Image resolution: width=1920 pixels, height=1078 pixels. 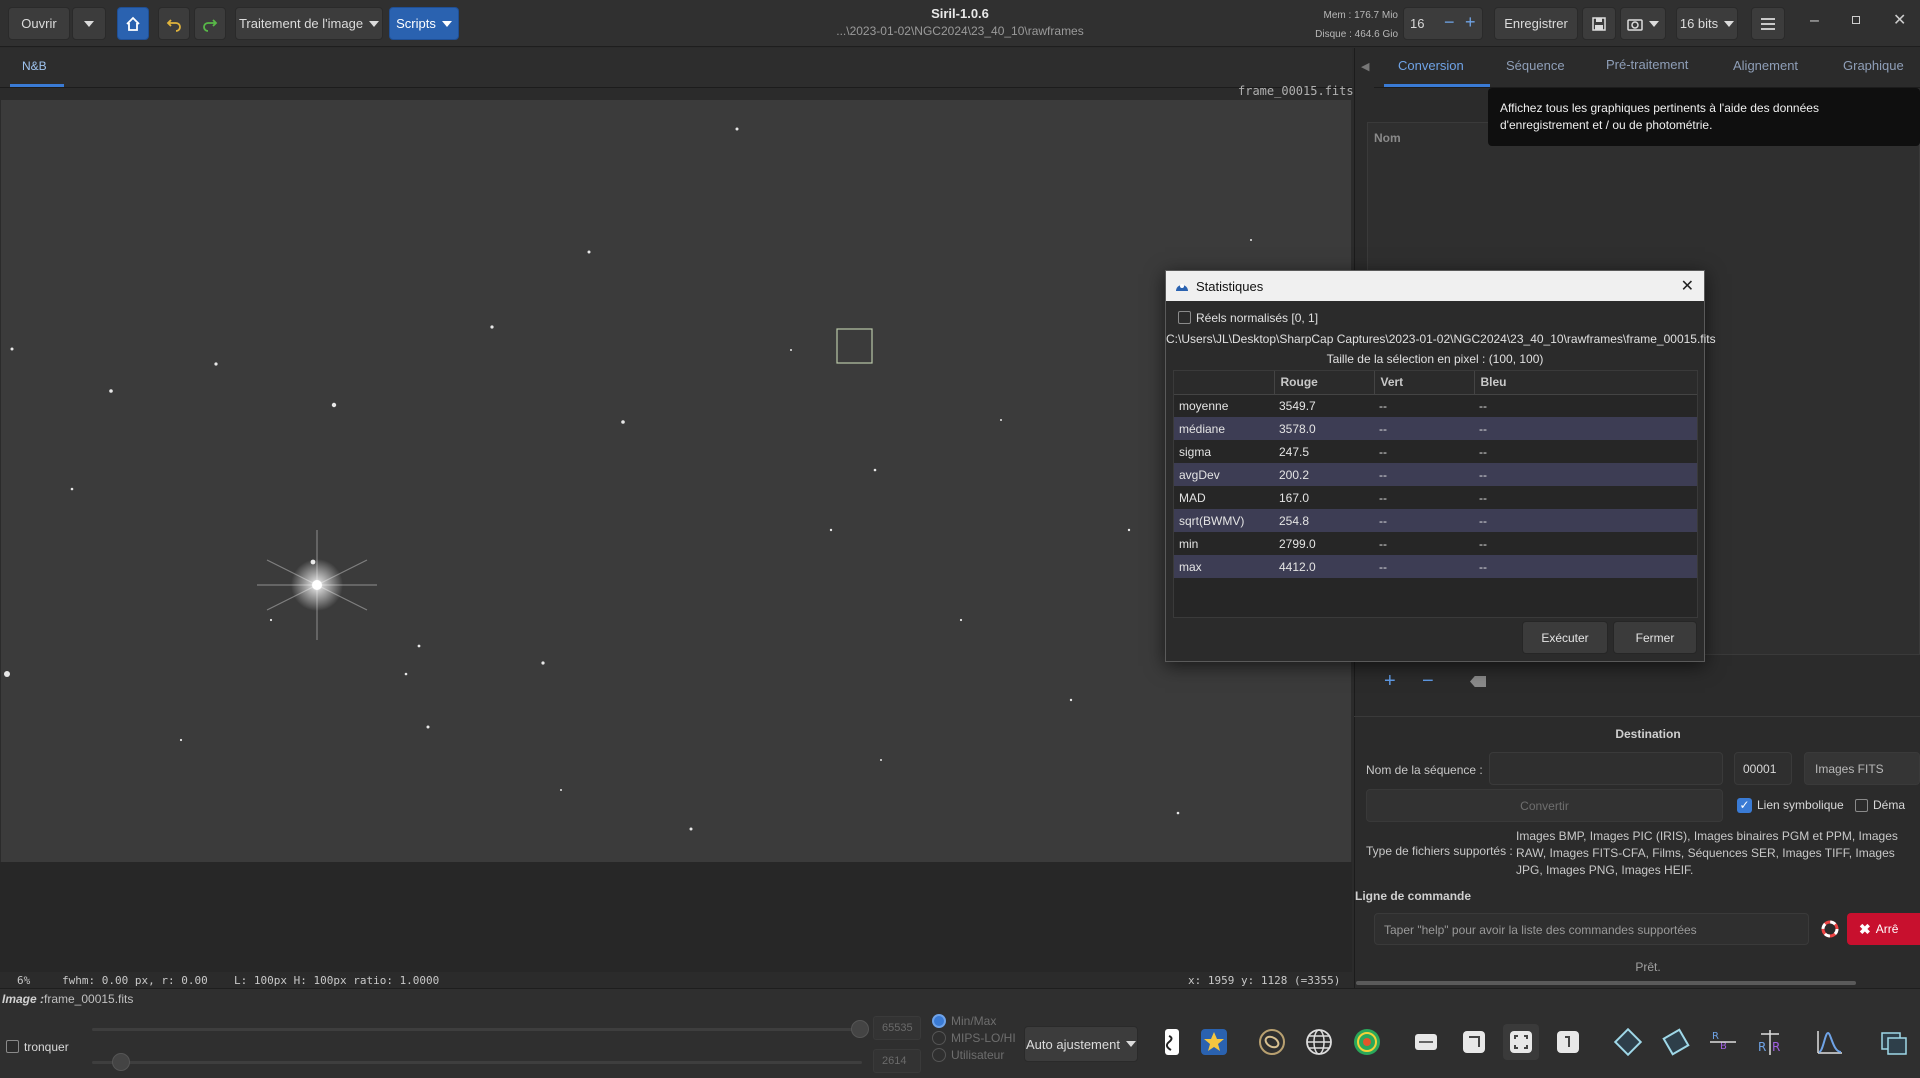 What do you see at coordinates (1324, 383) in the screenshot?
I see `column-header-red: Rouge` at bounding box center [1324, 383].